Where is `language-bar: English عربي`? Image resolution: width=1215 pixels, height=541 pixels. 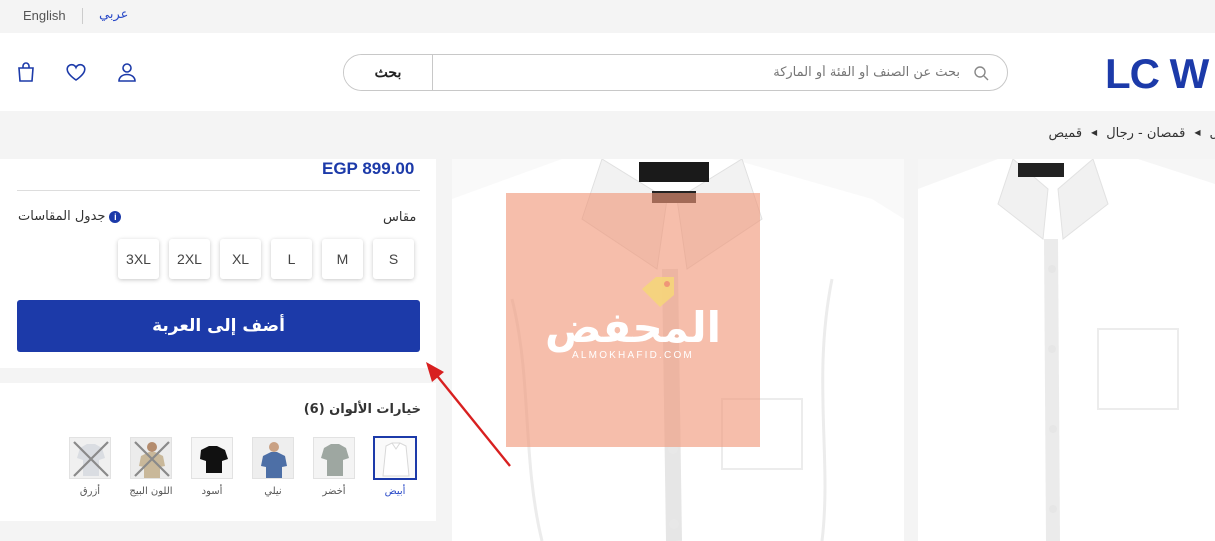 language-bar: English عربي is located at coordinates (607, 16).